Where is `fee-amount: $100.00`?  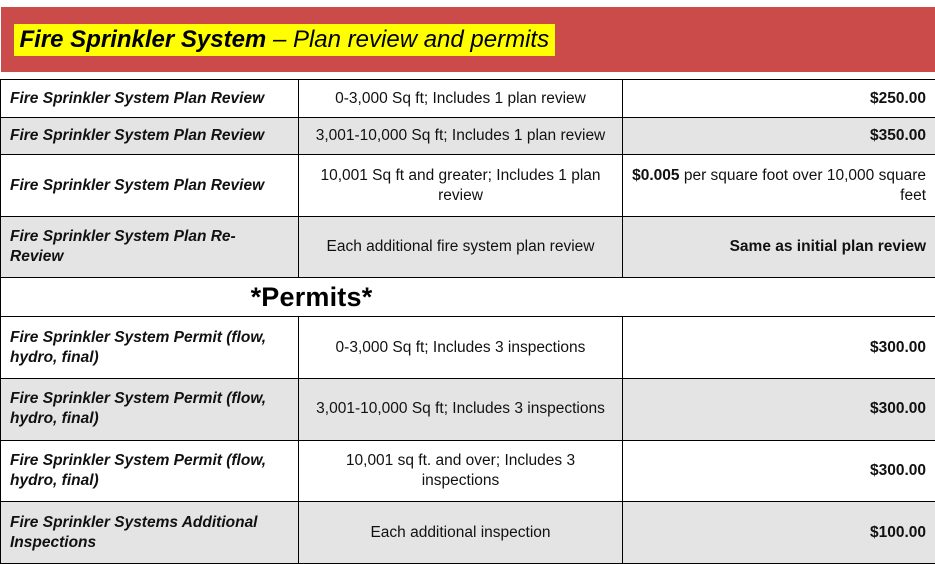 fee-amount: $100.00 is located at coordinates (897, 532).